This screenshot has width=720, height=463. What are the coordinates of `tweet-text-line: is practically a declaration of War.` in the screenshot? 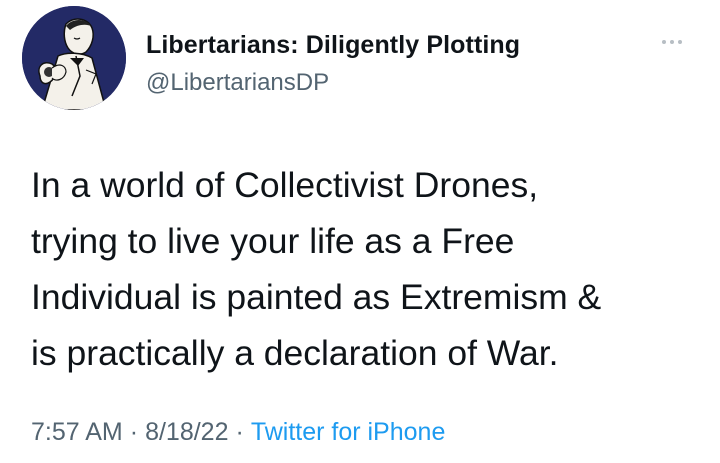 It's located at (295, 353).